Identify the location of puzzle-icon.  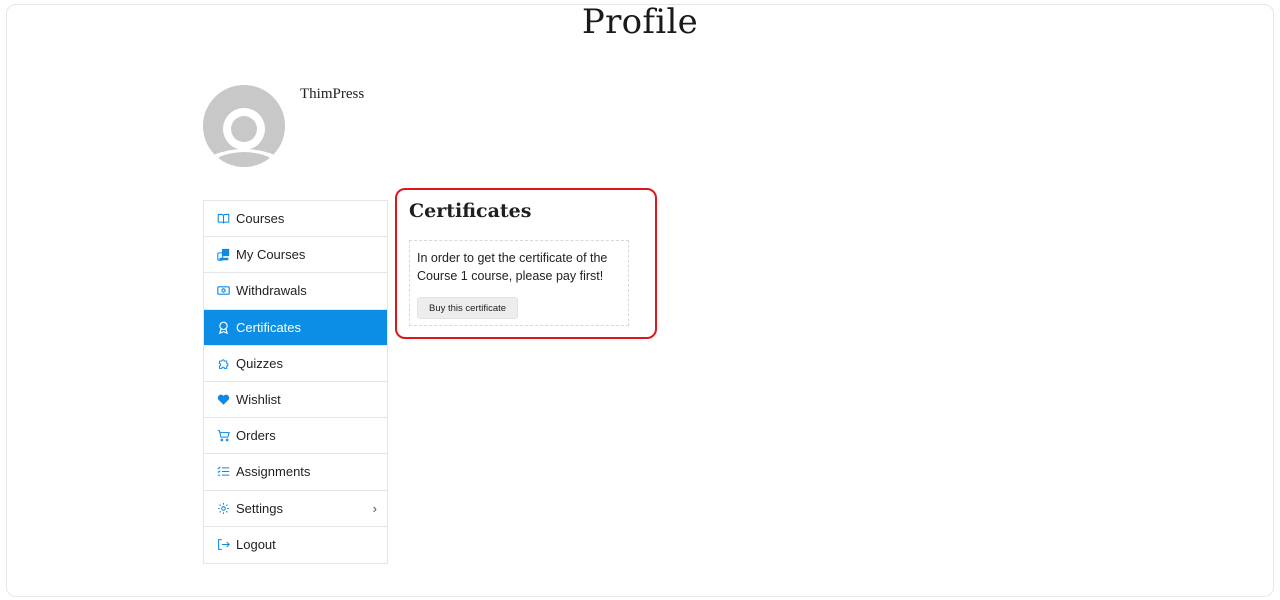
(223, 363).